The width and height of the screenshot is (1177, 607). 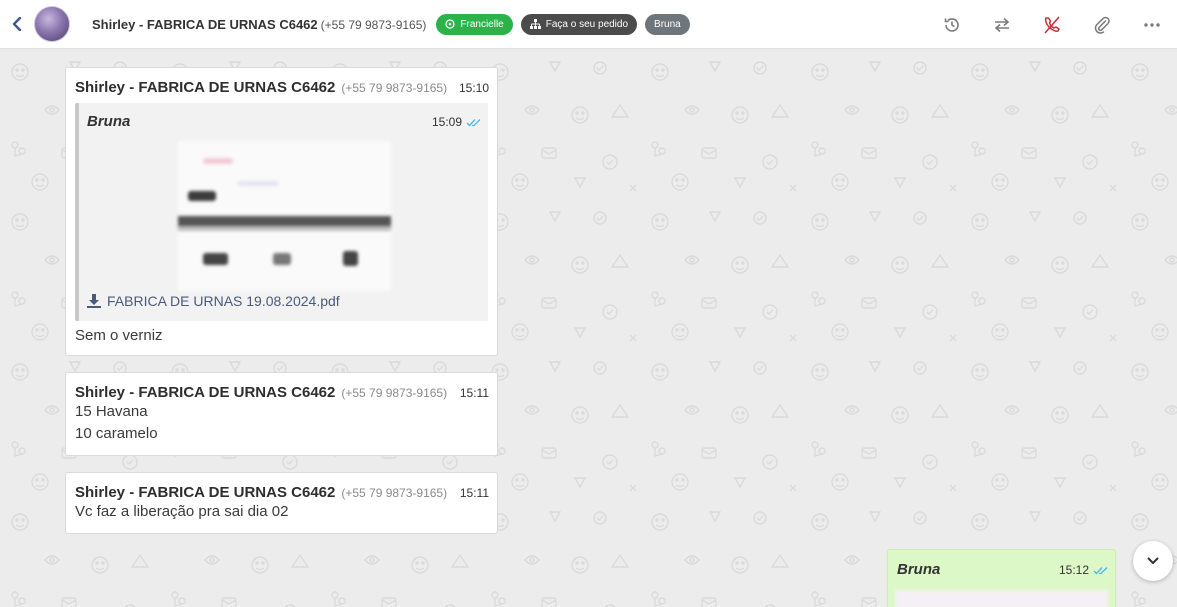 I want to click on tag-bruna: Bruna, so click(x=667, y=24).